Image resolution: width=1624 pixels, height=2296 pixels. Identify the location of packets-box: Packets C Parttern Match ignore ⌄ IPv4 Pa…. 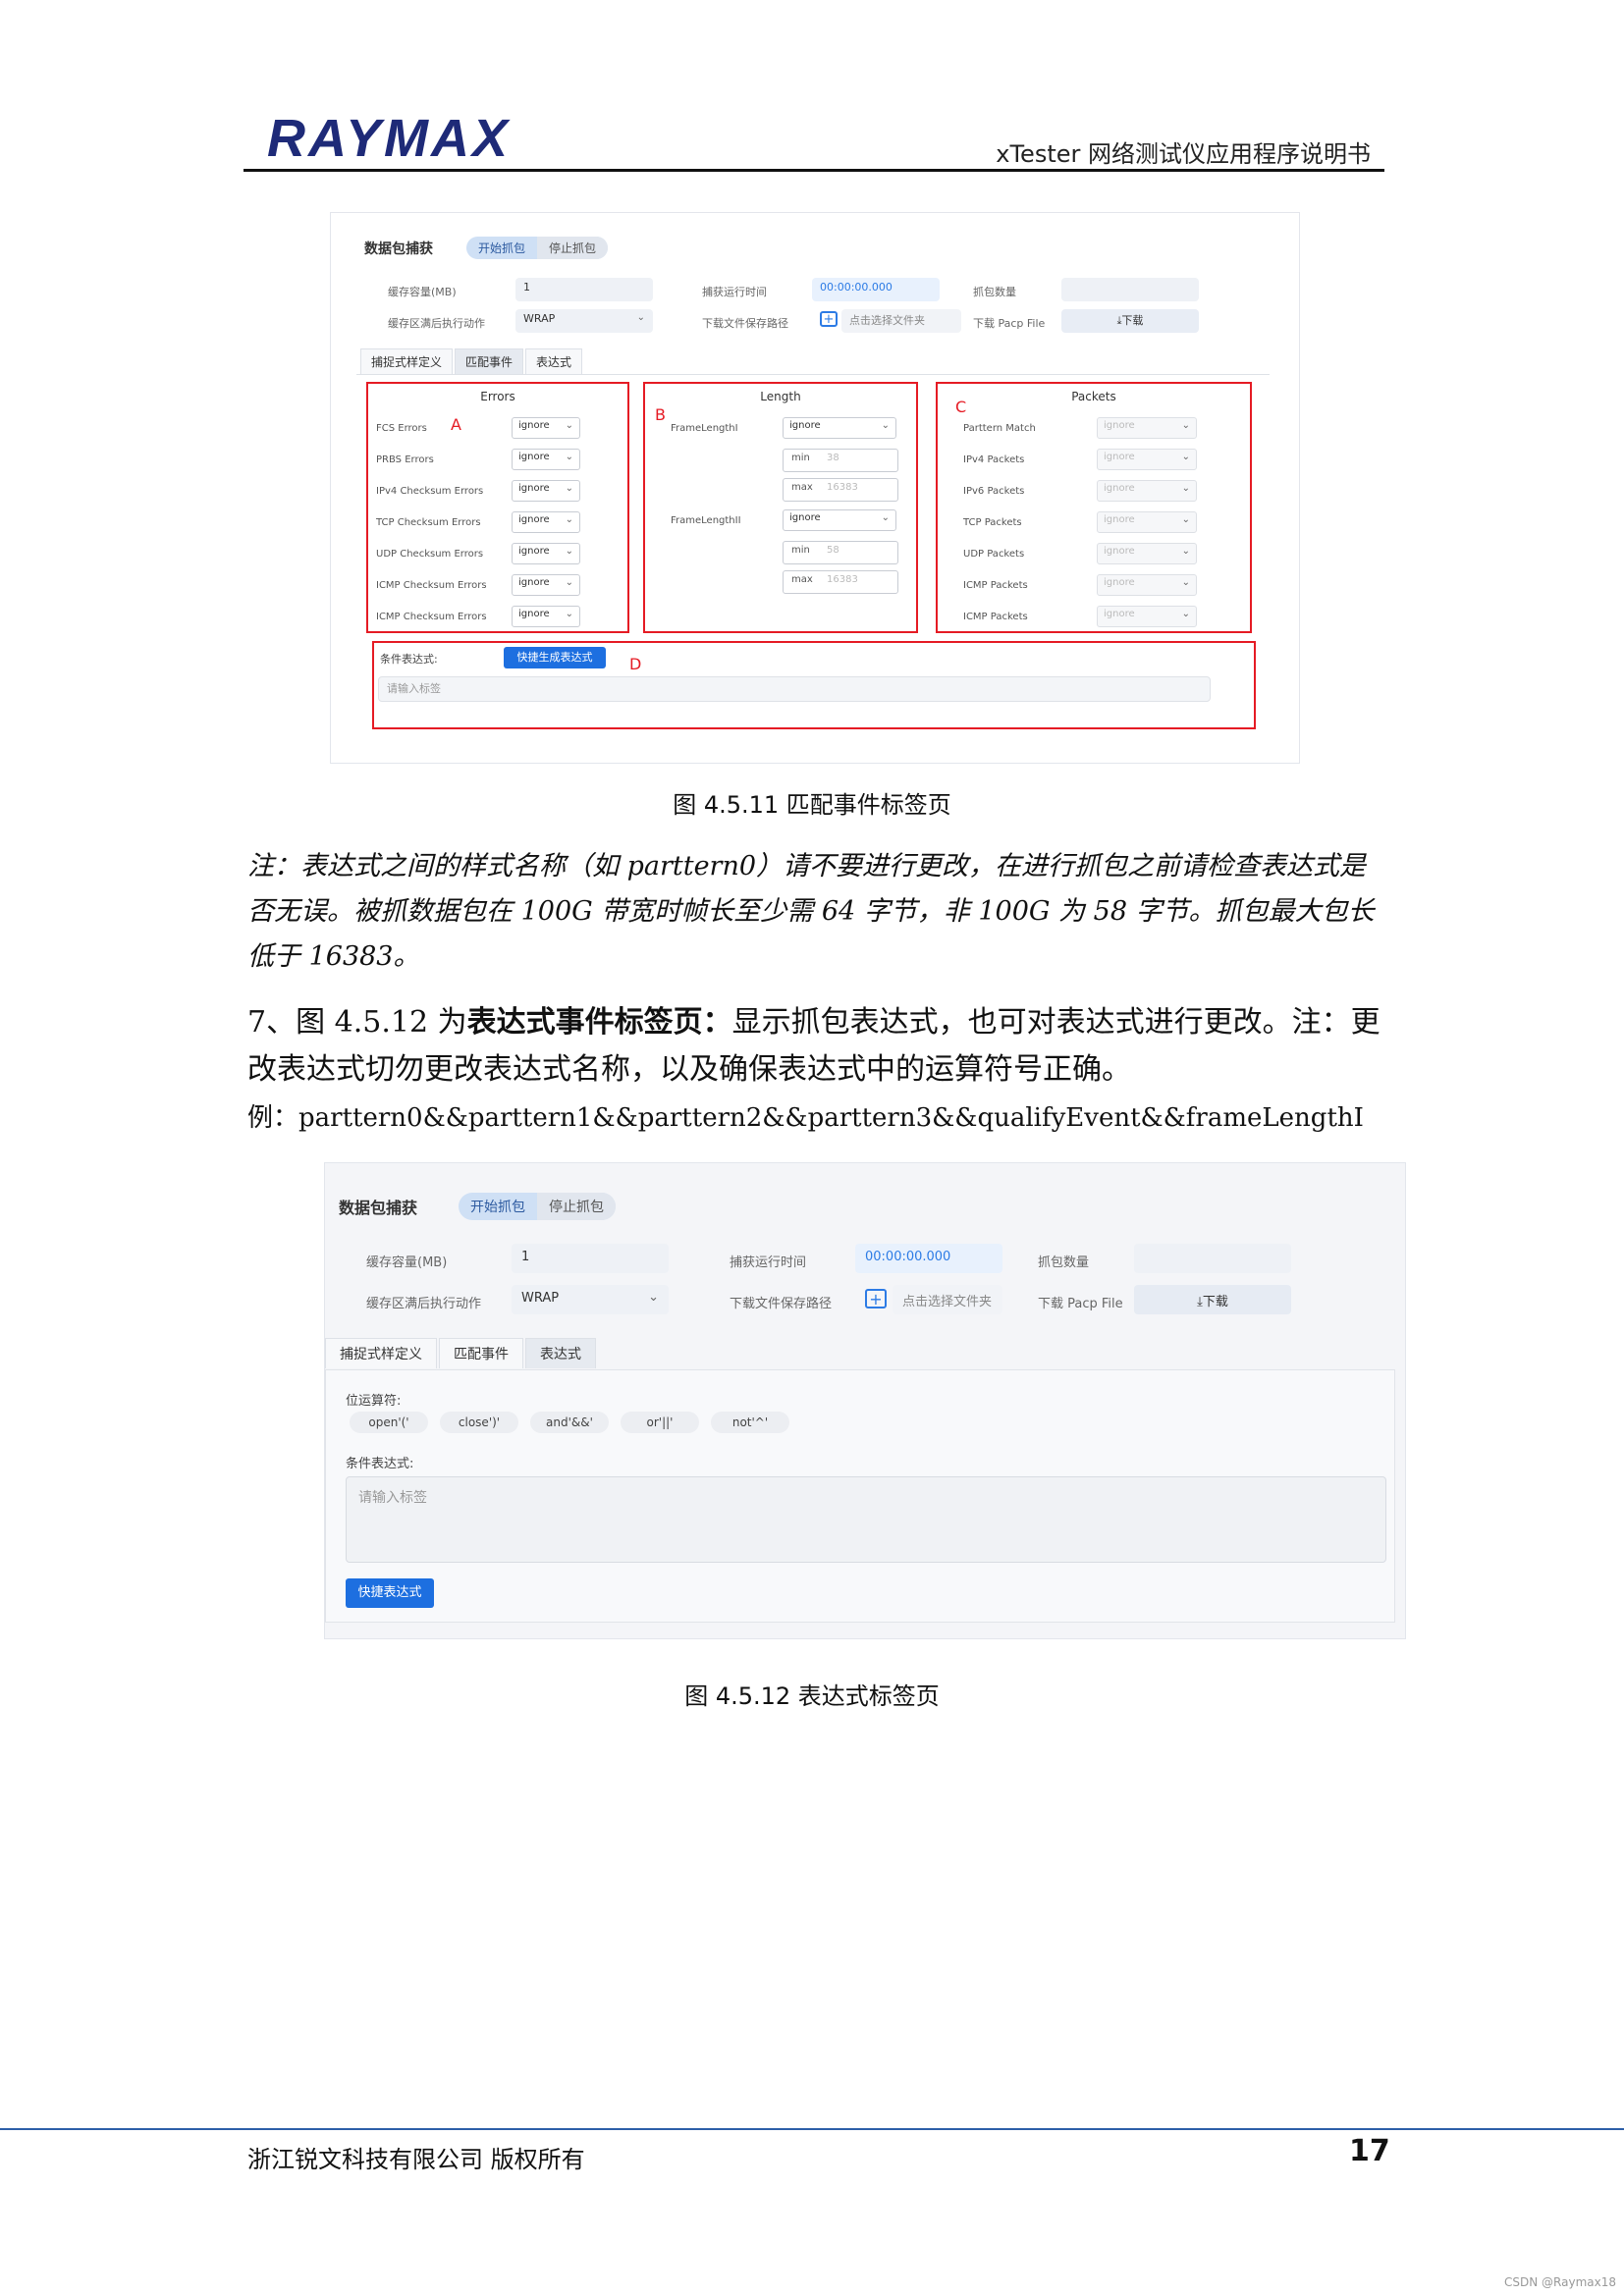
(1094, 507).